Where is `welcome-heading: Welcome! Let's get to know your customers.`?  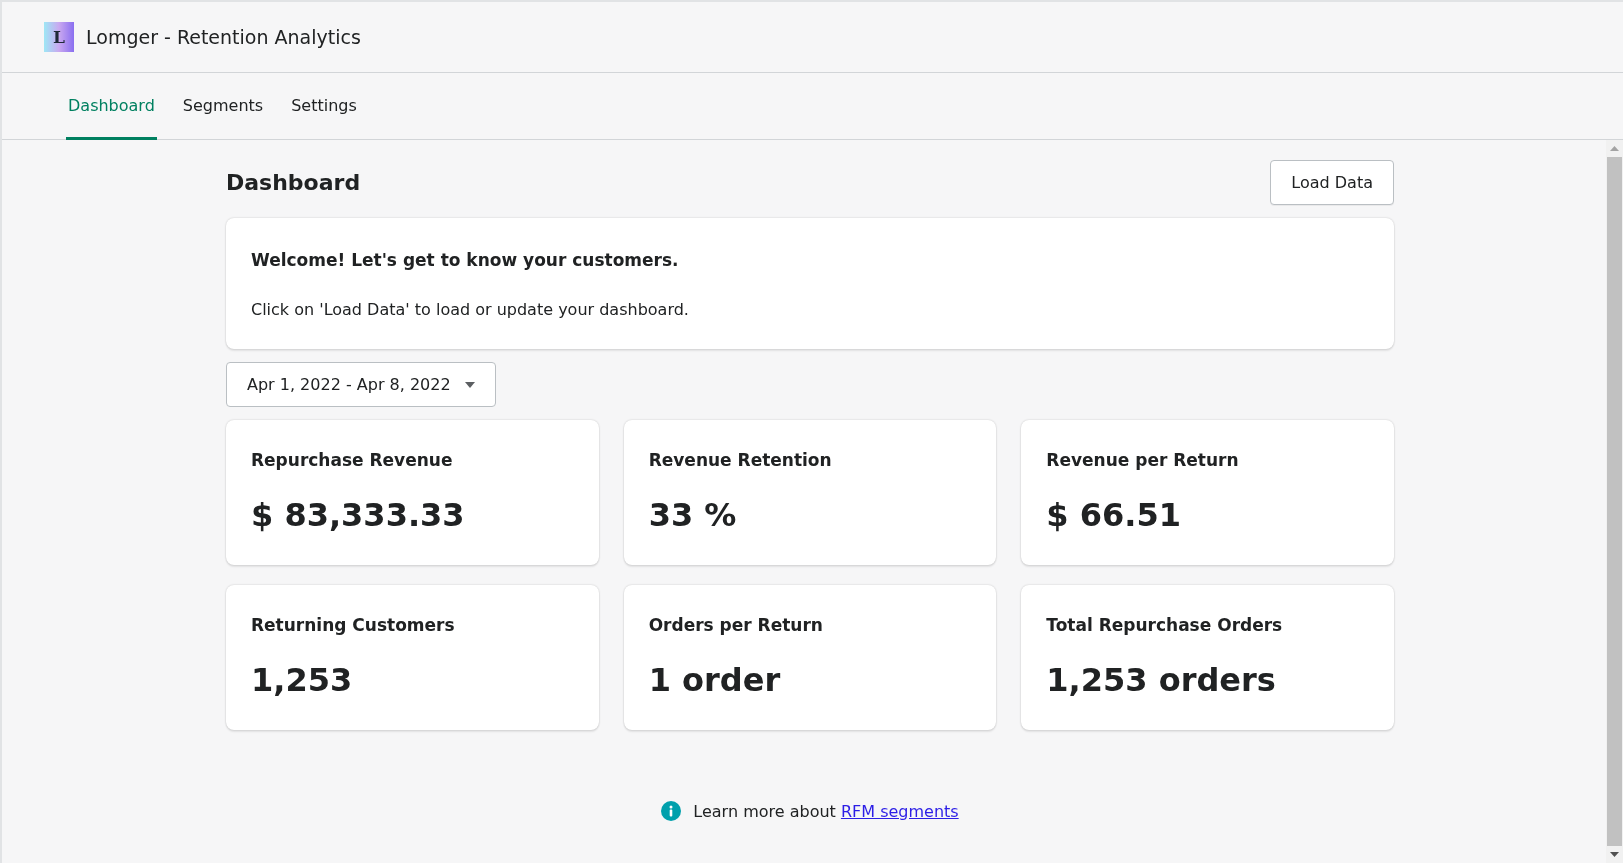 welcome-heading: Welcome! Let's get to know your customers. is located at coordinates (465, 260).